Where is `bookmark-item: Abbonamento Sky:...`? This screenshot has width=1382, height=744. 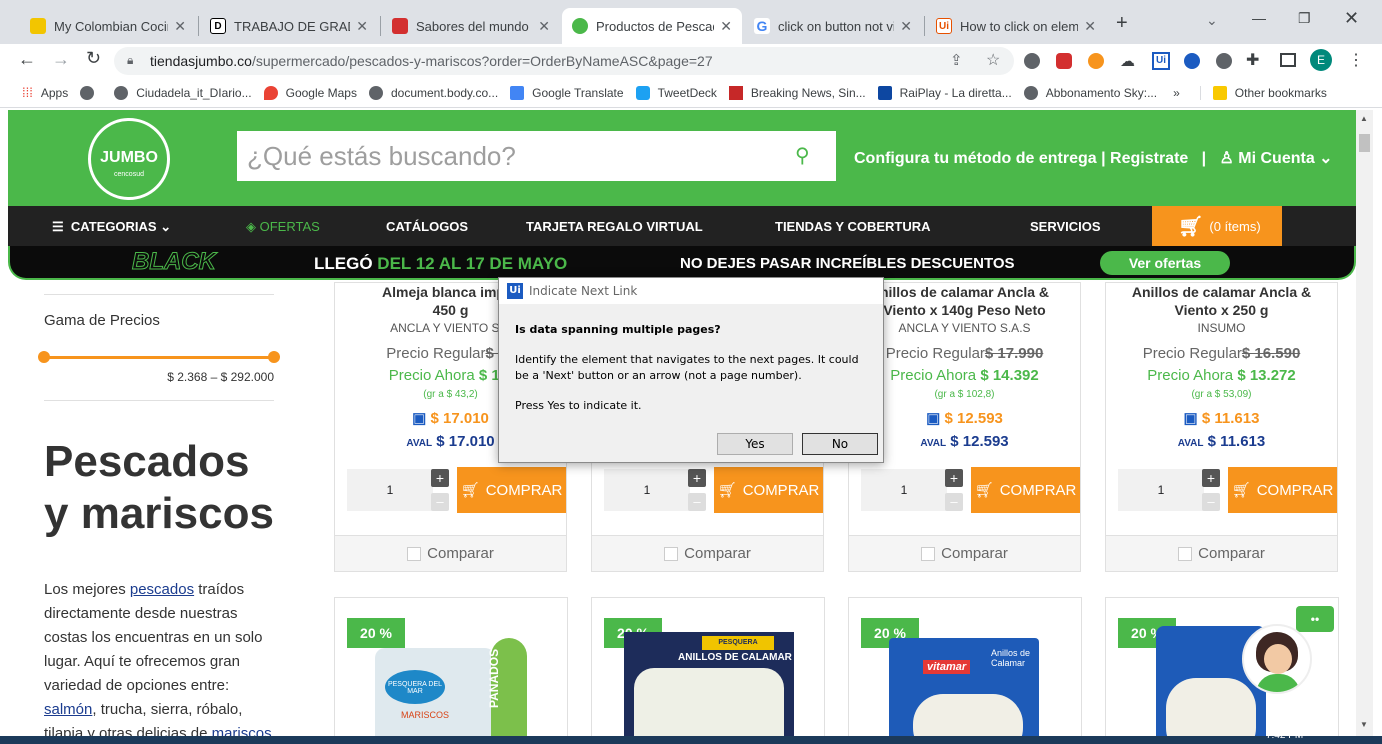 bookmark-item: Abbonamento Sky:... is located at coordinates (1090, 92).